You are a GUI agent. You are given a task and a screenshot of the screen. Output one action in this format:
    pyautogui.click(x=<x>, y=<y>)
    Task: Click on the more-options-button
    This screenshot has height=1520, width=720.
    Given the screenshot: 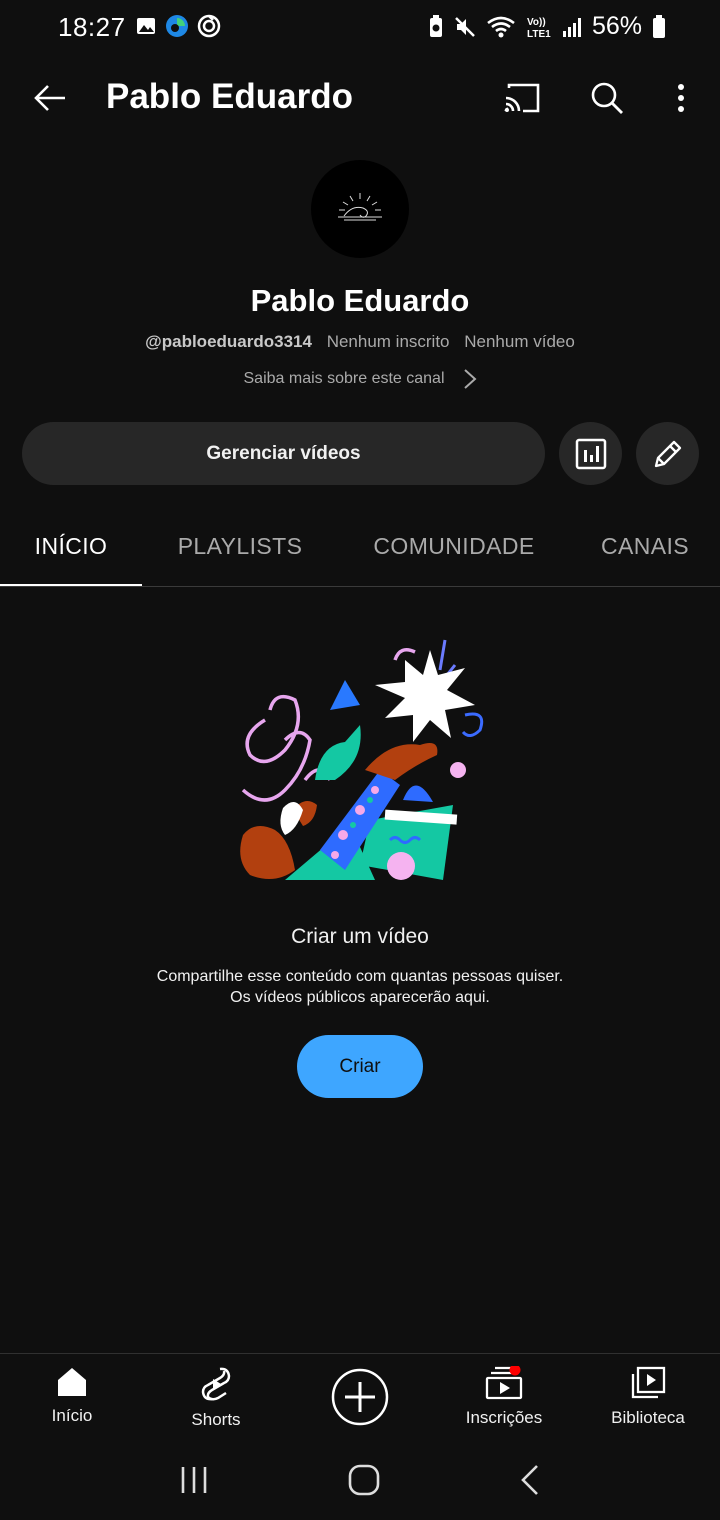 What is the action you would take?
    pyautogui.click(x=681, y=98)
    